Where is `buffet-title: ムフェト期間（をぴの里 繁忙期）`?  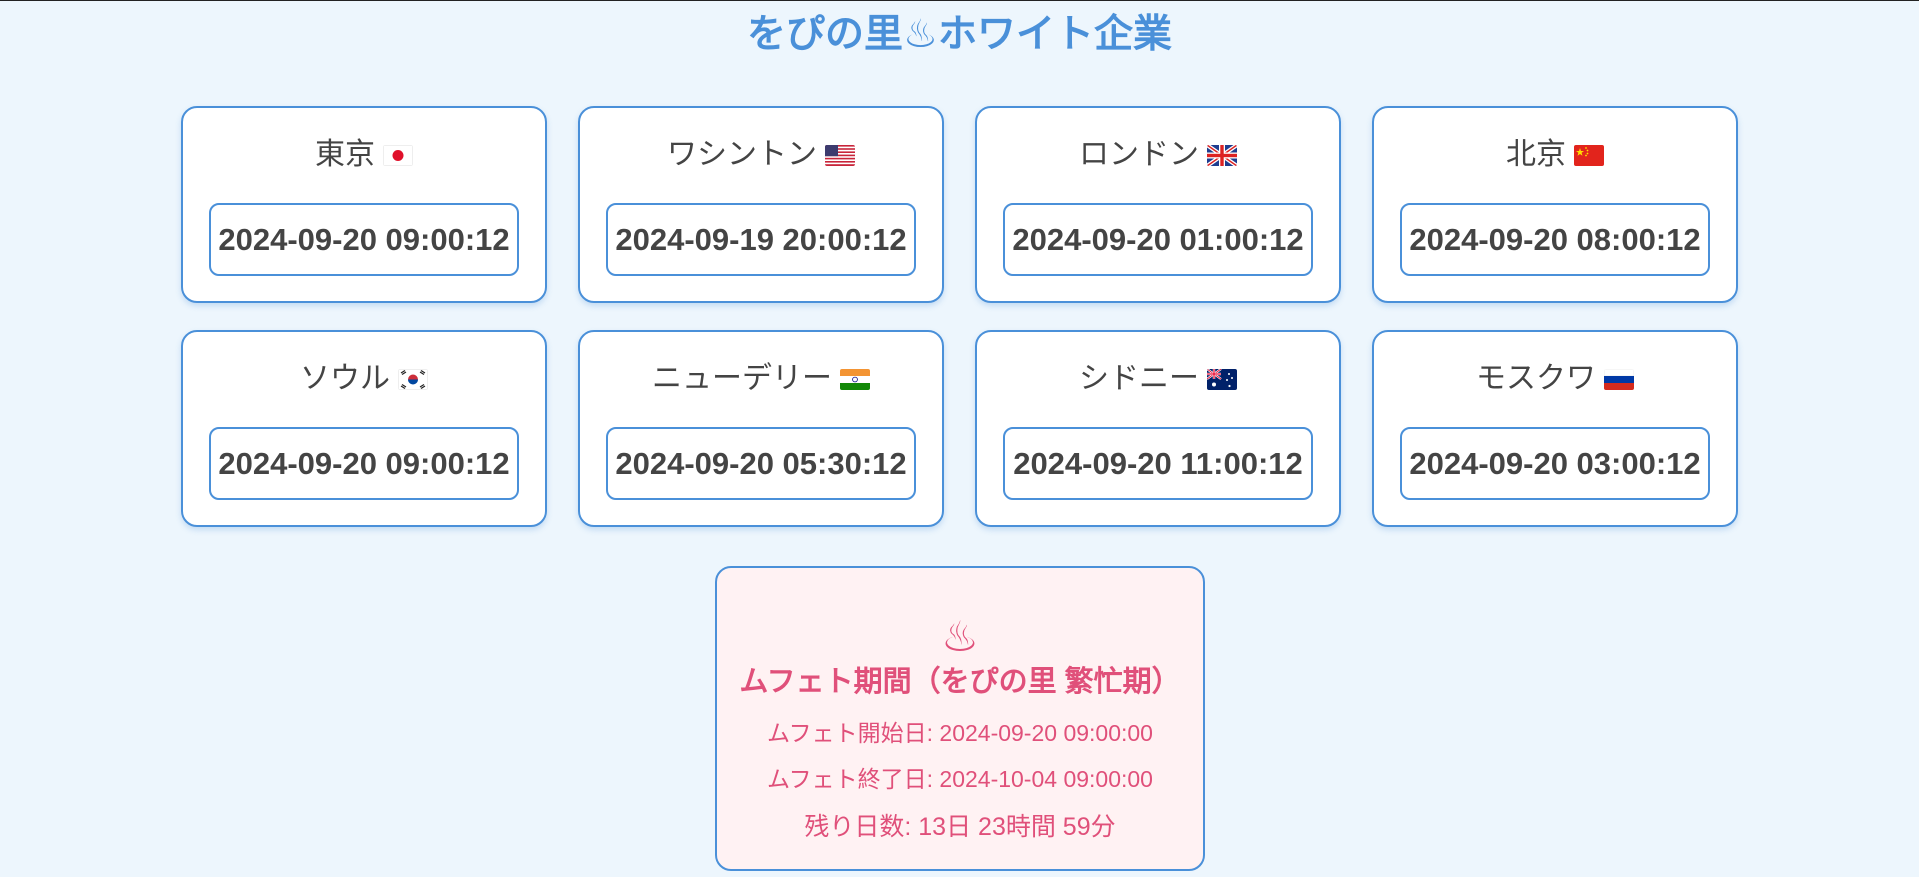 buffet-title: ムフェト期間（をぴの里 繁忙期） is located at coordinates (960, 682).